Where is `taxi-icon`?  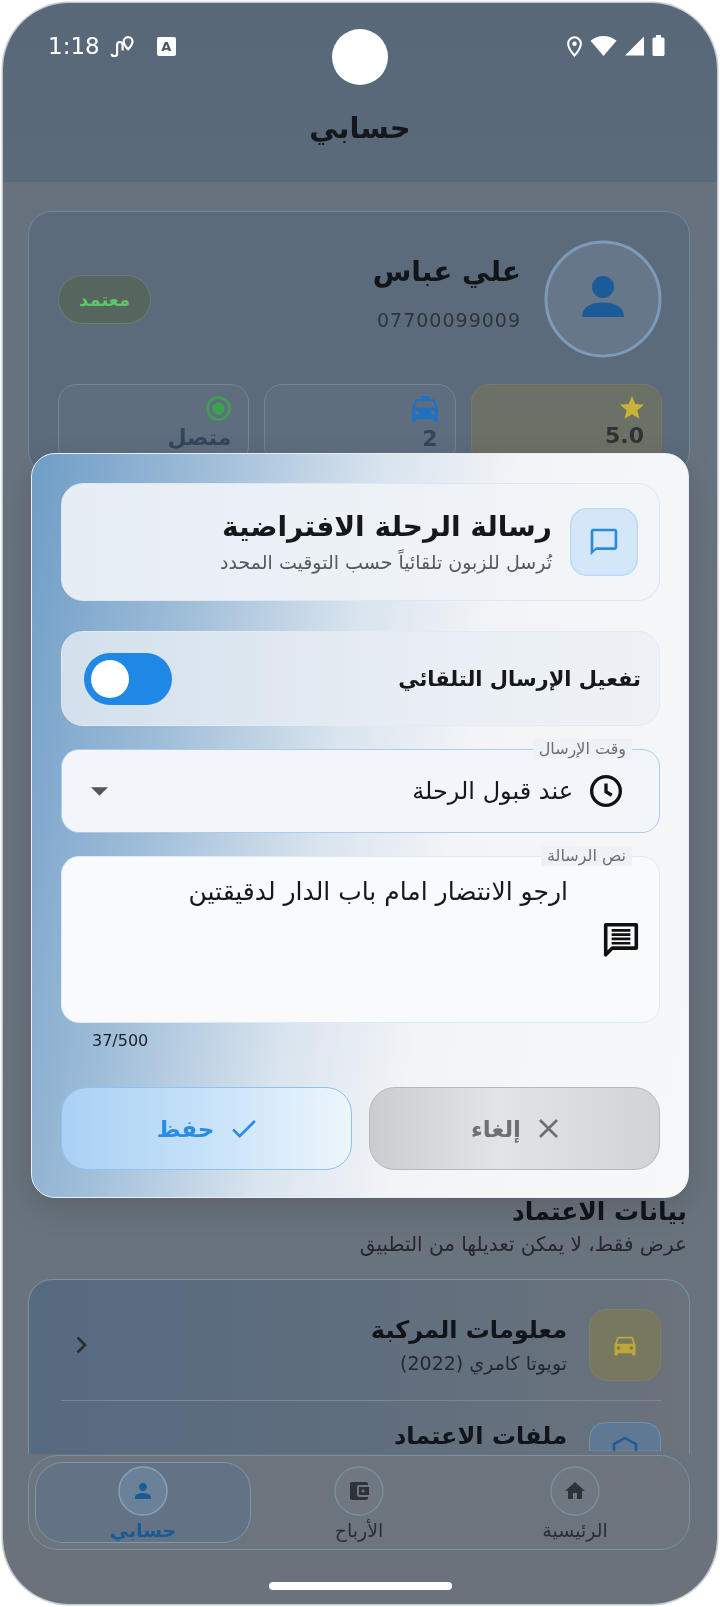 taxi-icon is located at coordinates (424, 409).